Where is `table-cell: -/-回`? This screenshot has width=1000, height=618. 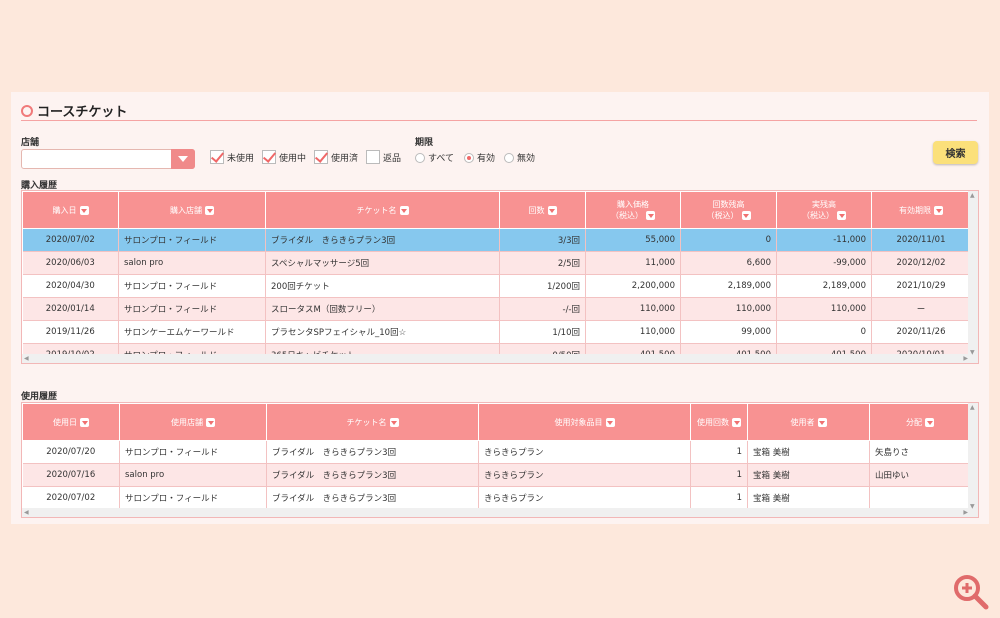 table-cell: -/-回 is located at coordinates (542, 309).